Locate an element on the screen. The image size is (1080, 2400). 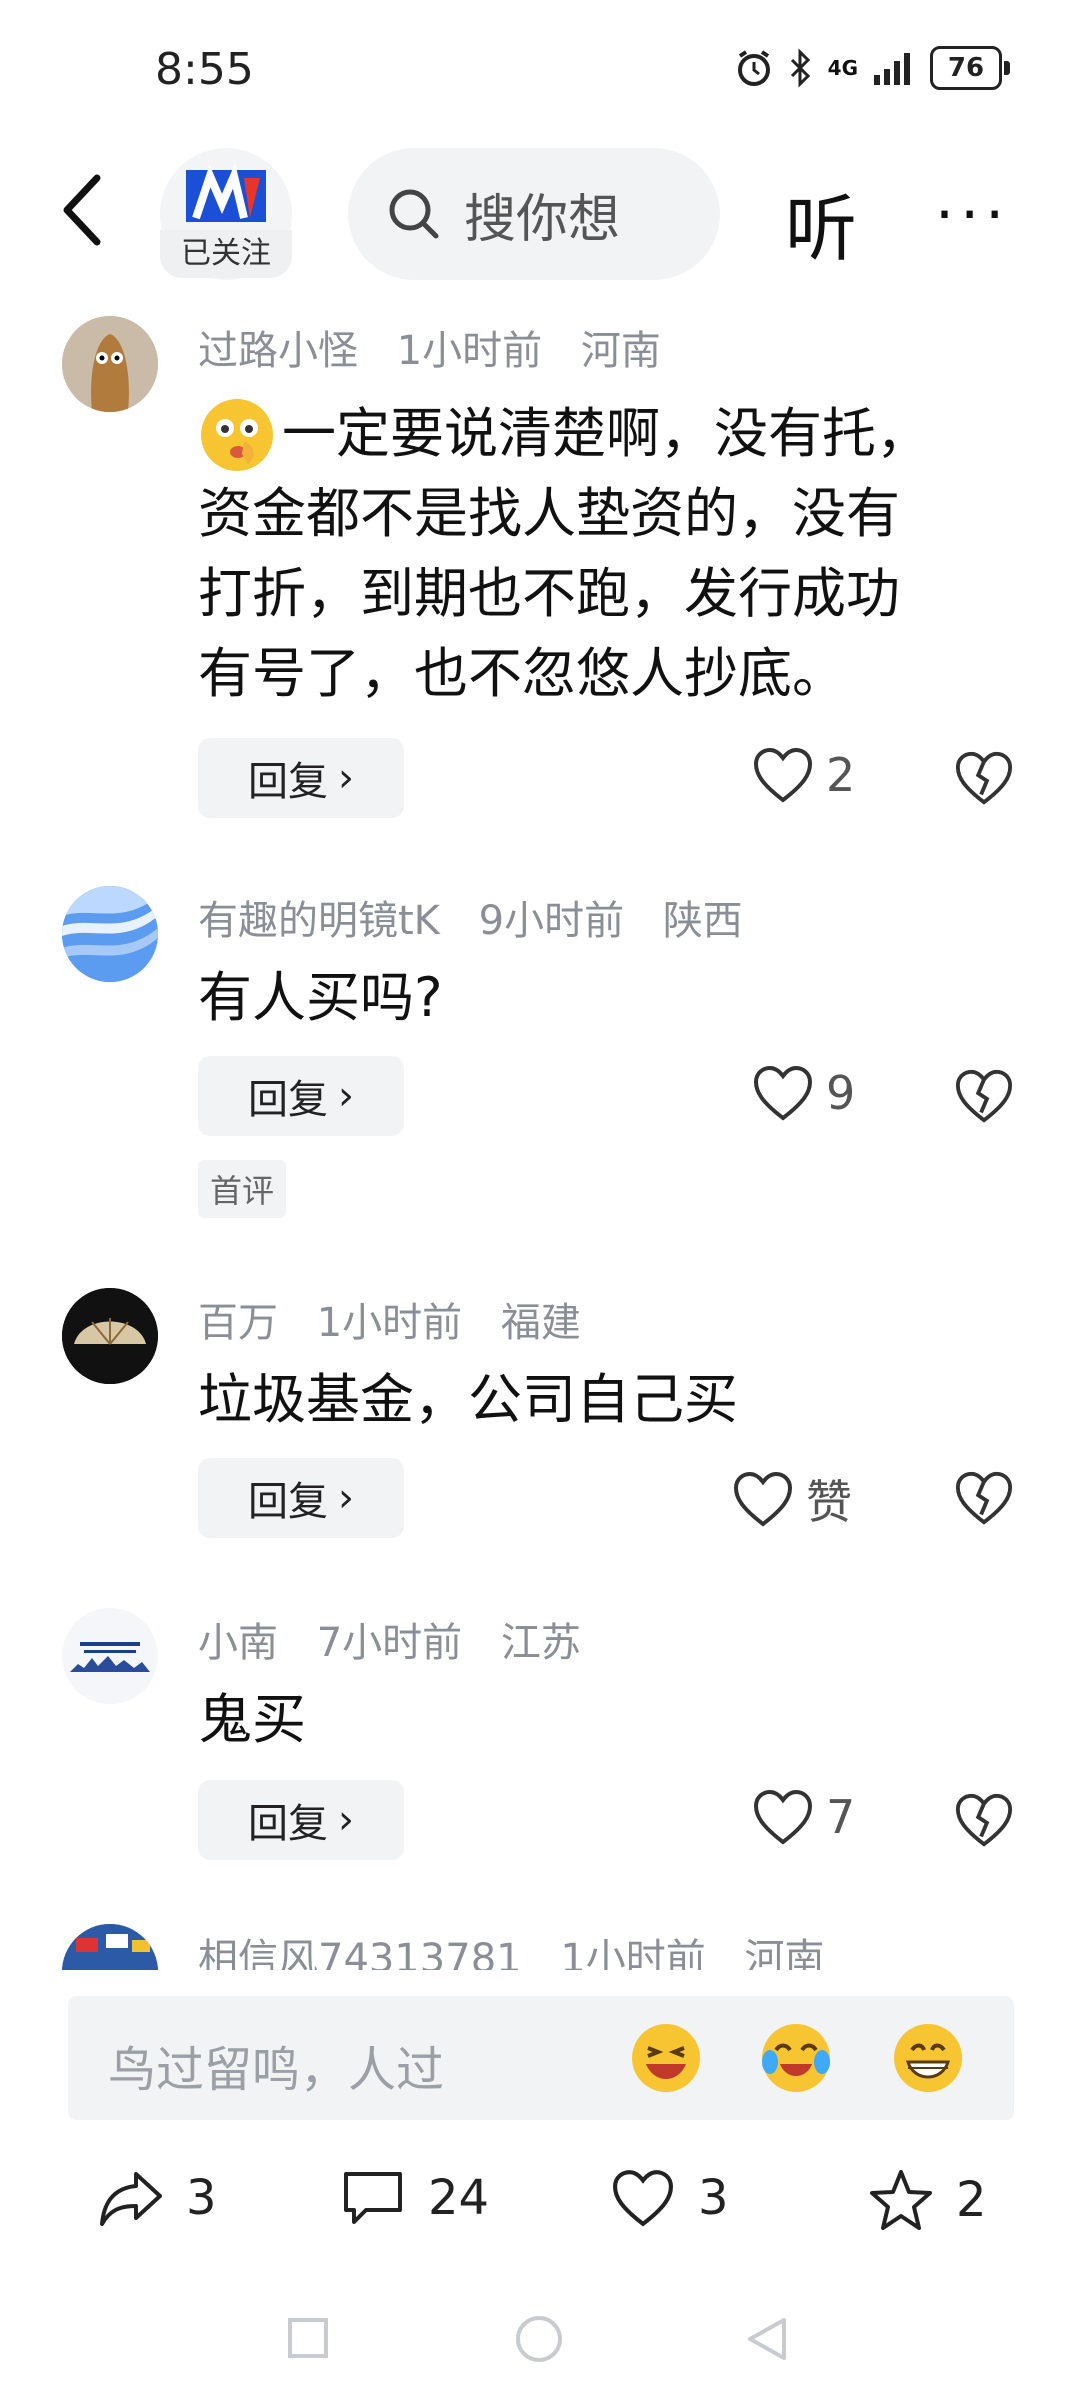
like-count: 9 is located at coordinates (841, 1093).